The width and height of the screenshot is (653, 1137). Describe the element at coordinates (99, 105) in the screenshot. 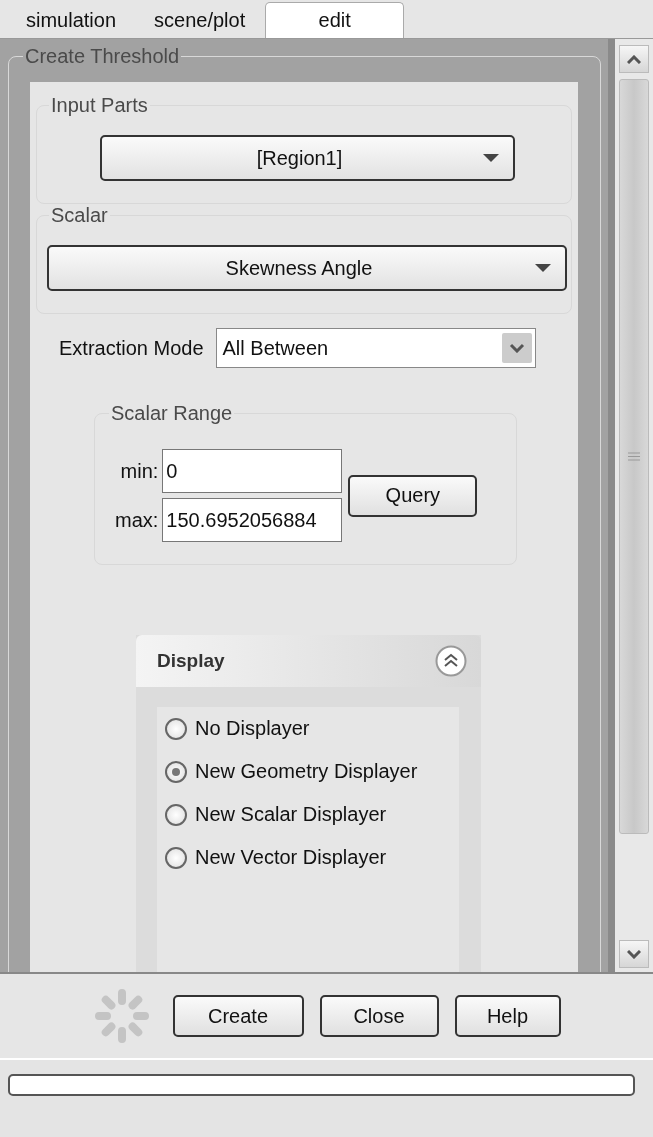

I see `group-title: Input Parts` at that location.